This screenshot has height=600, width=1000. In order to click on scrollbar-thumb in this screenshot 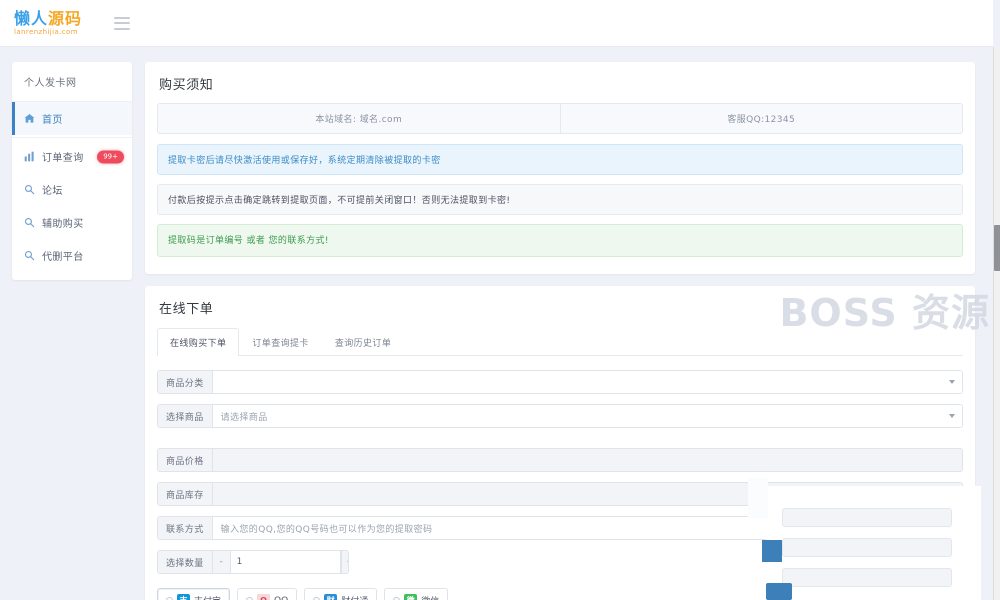, I will do `click(997, 248)`.